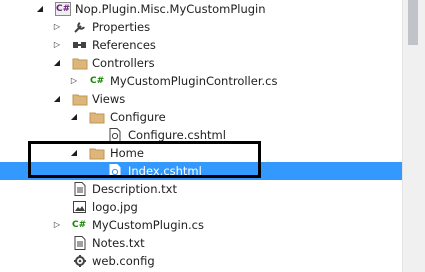 Image resolution: width=425 pixels, height=272 pixels. What do you see at coordinates (201, 45) in the screenshot?
I see `tree-item-references: ▷ References` at bounding box center [201, 45].